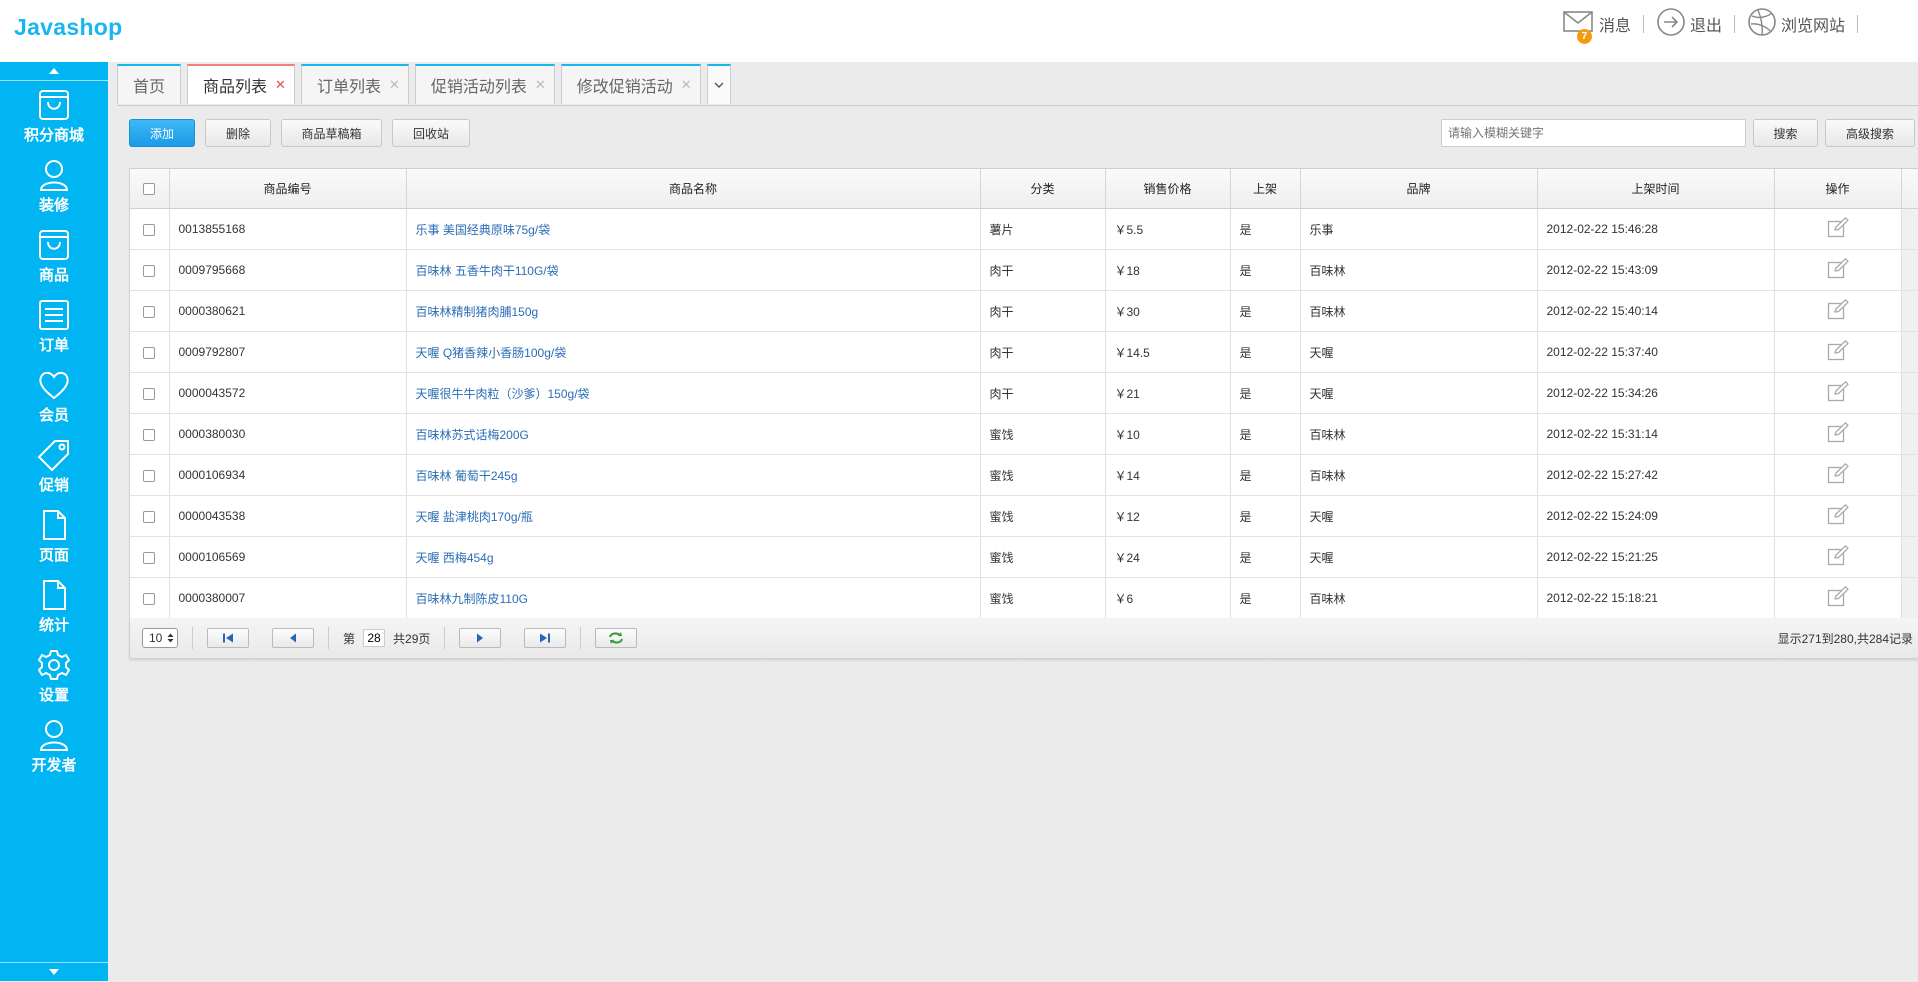 This screenshot has height=982, width=1918. What do you see at coordinates (293, 638) in the screenshot?
I see `prev-page-button` at bounding box center [293, 638].